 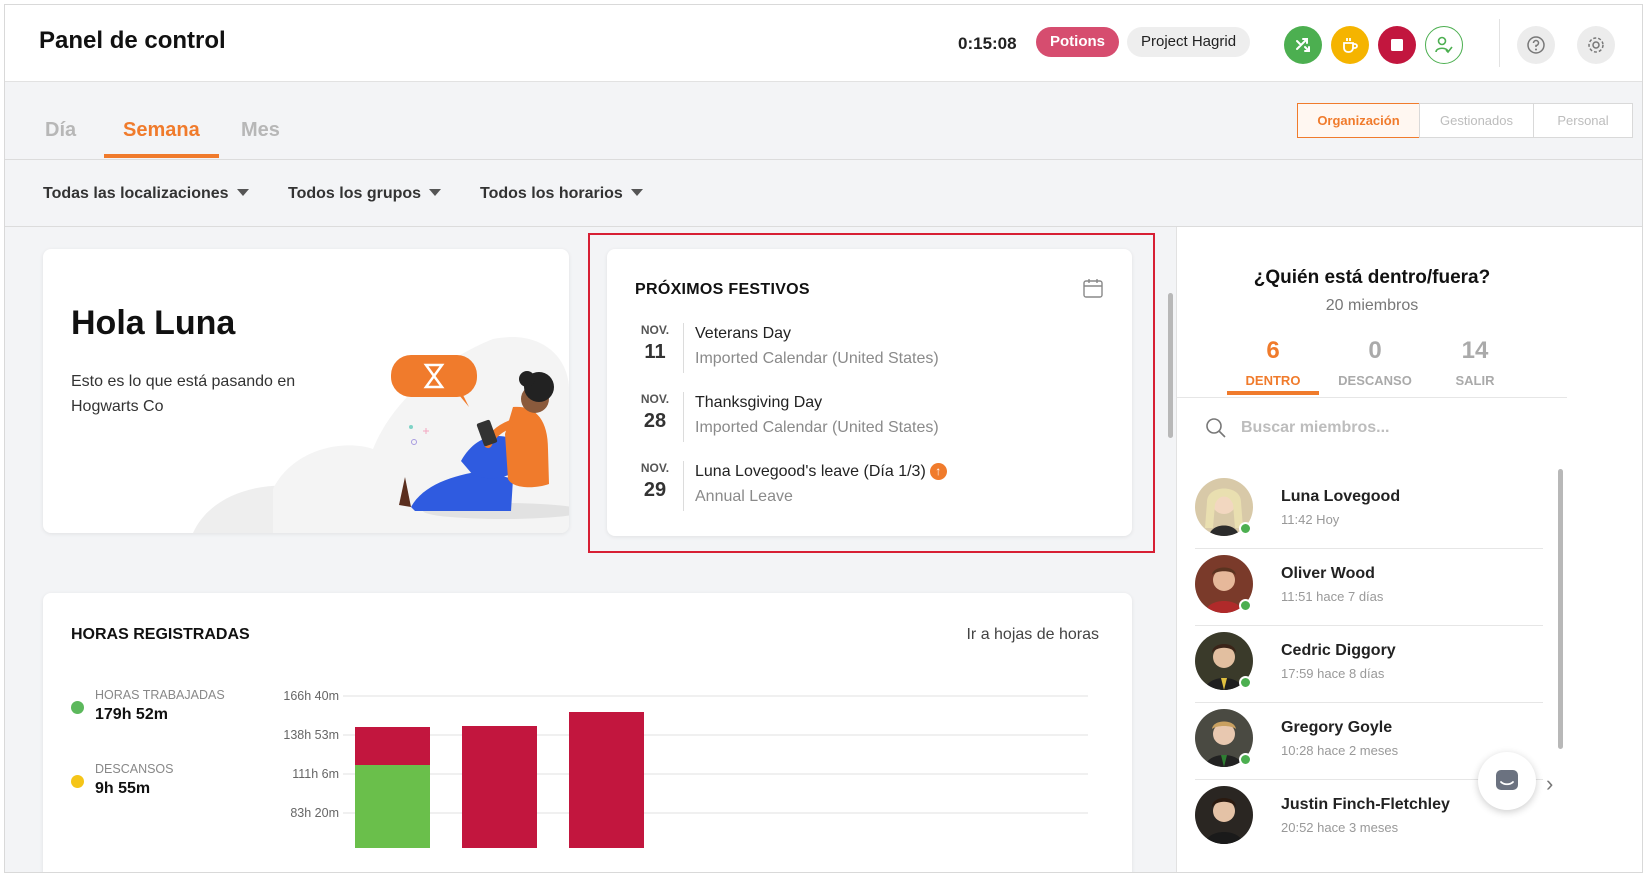 What do you see at coordinates (759, 402) in the screenshot?
I see `holiday-name: Thanksgiving Day` at bounding box center [759, 402].